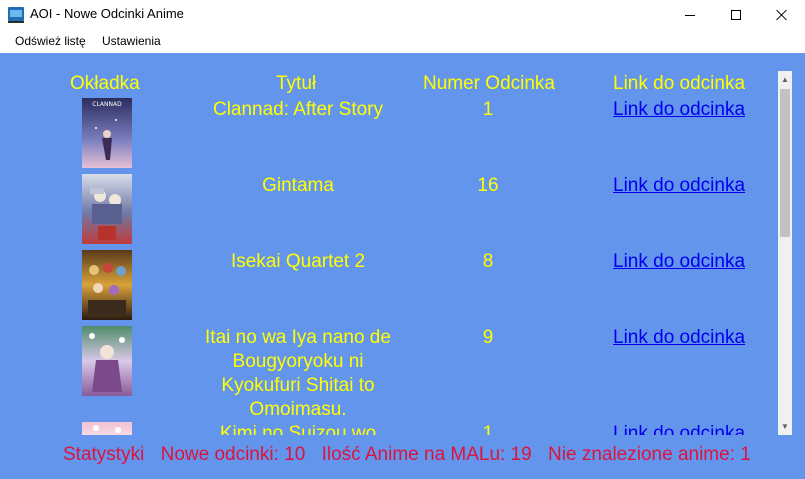  I want to click on header-cover: Okładka, so click(105, 83).